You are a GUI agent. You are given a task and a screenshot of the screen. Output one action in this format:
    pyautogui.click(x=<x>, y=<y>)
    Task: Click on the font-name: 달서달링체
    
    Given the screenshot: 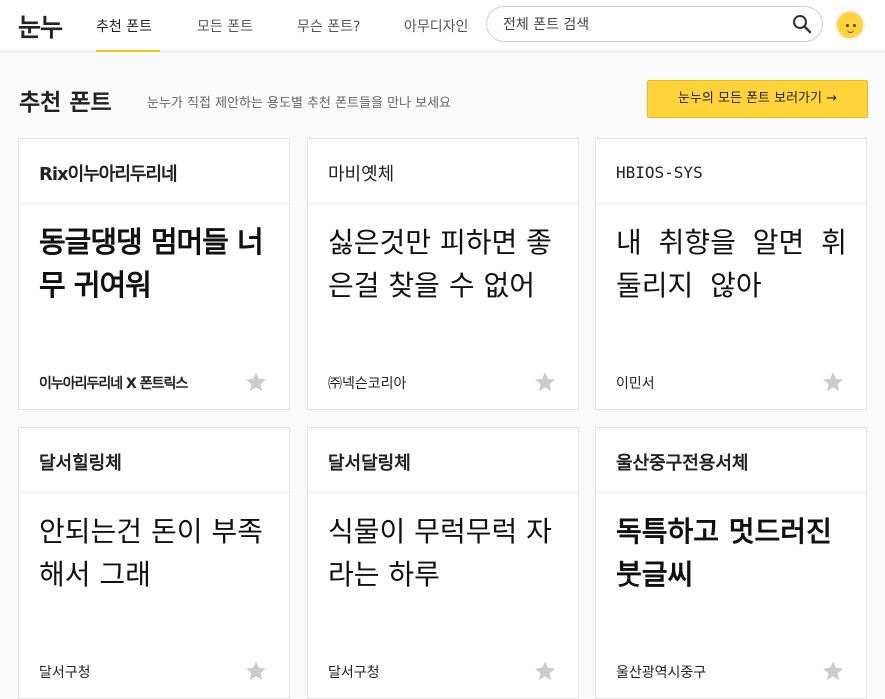 What is the action you would take?
    pyautogui.click(x=369, y=462)
    